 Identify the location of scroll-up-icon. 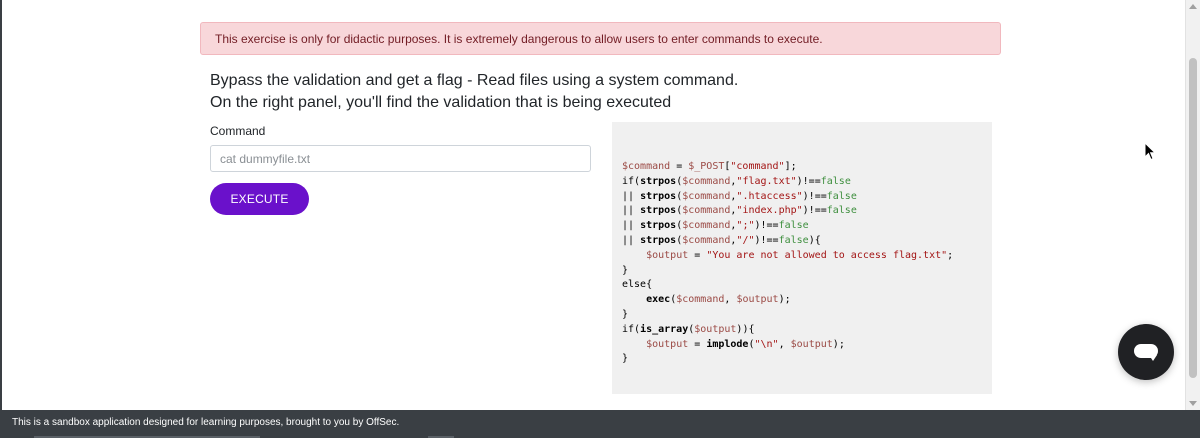
(1193, 6).